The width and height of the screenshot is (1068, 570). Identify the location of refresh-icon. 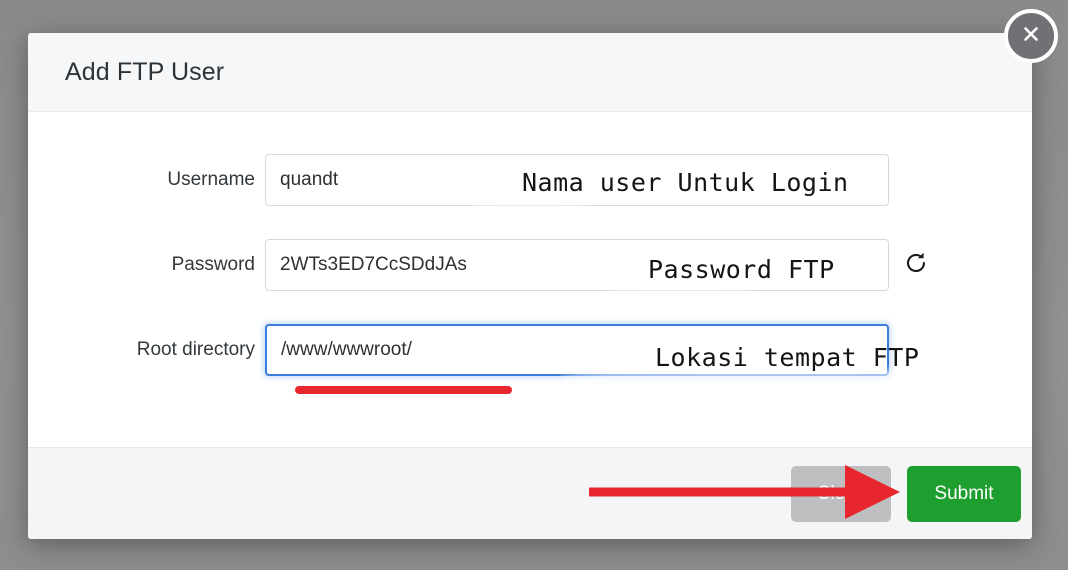
(916, 264).